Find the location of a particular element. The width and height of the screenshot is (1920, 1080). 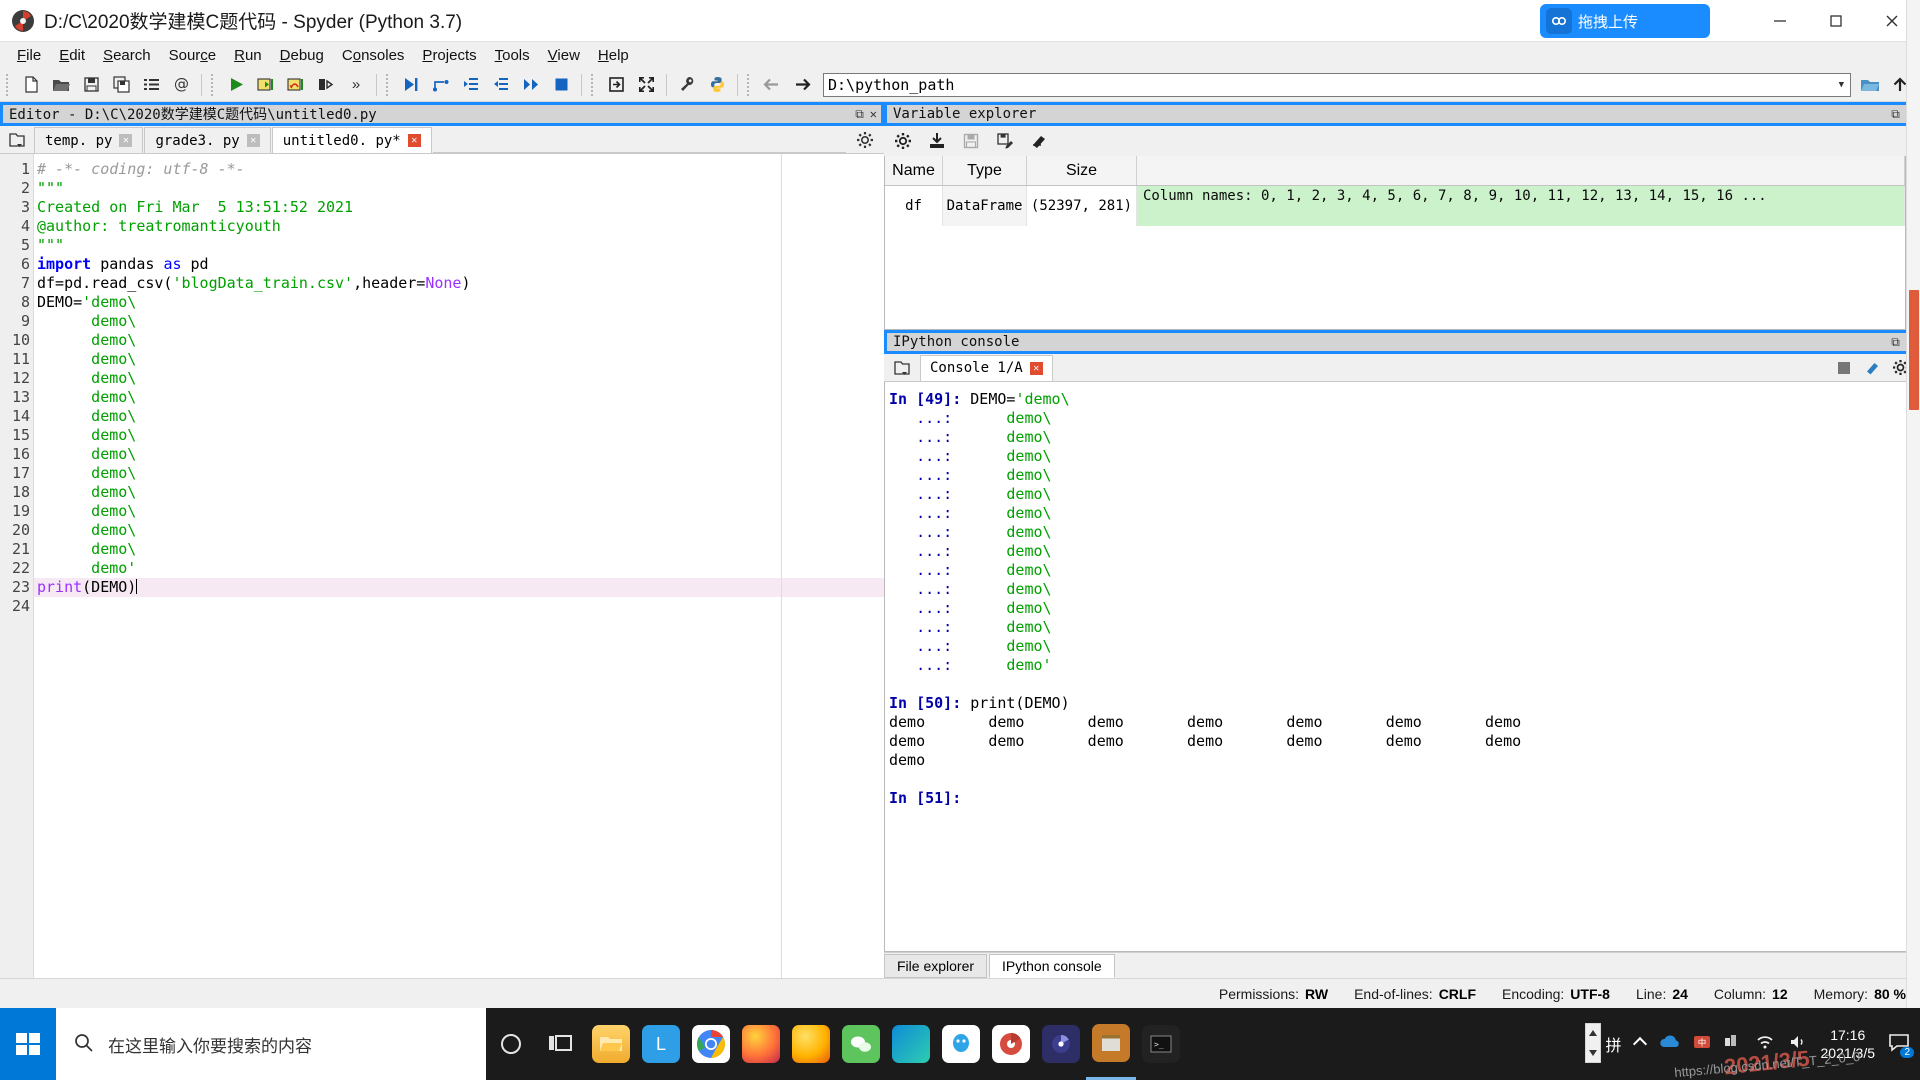

column-header-size: Size is located at coordinates (1082, 170).